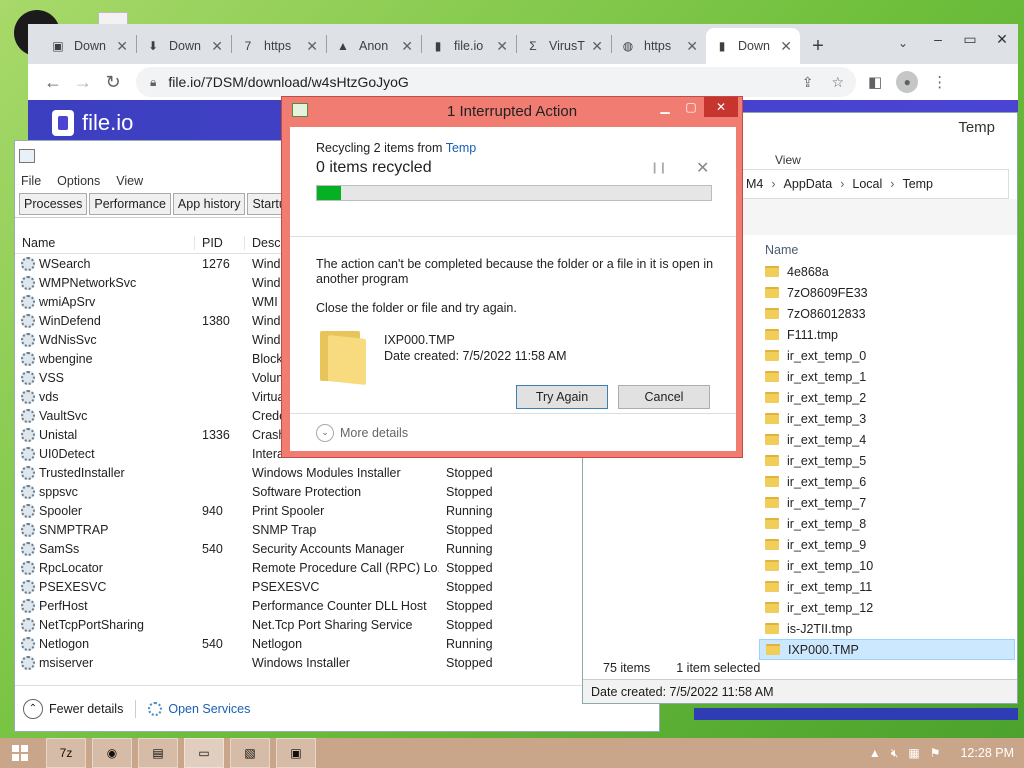  I want to click on list-item: ir_ext_temp_2, so click(887, 397).